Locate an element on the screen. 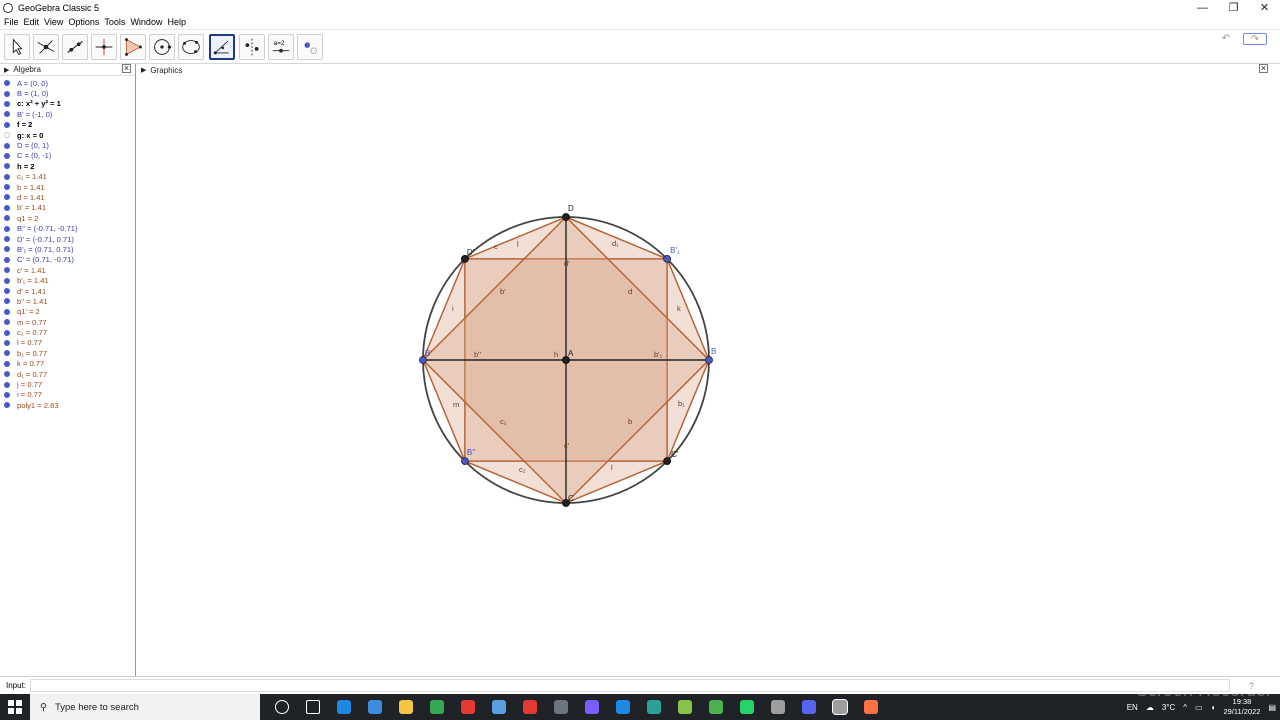 The width and height of the screenshot is (1280, 720). algebra-item: h = 2 is located at coordinates (67, 166).